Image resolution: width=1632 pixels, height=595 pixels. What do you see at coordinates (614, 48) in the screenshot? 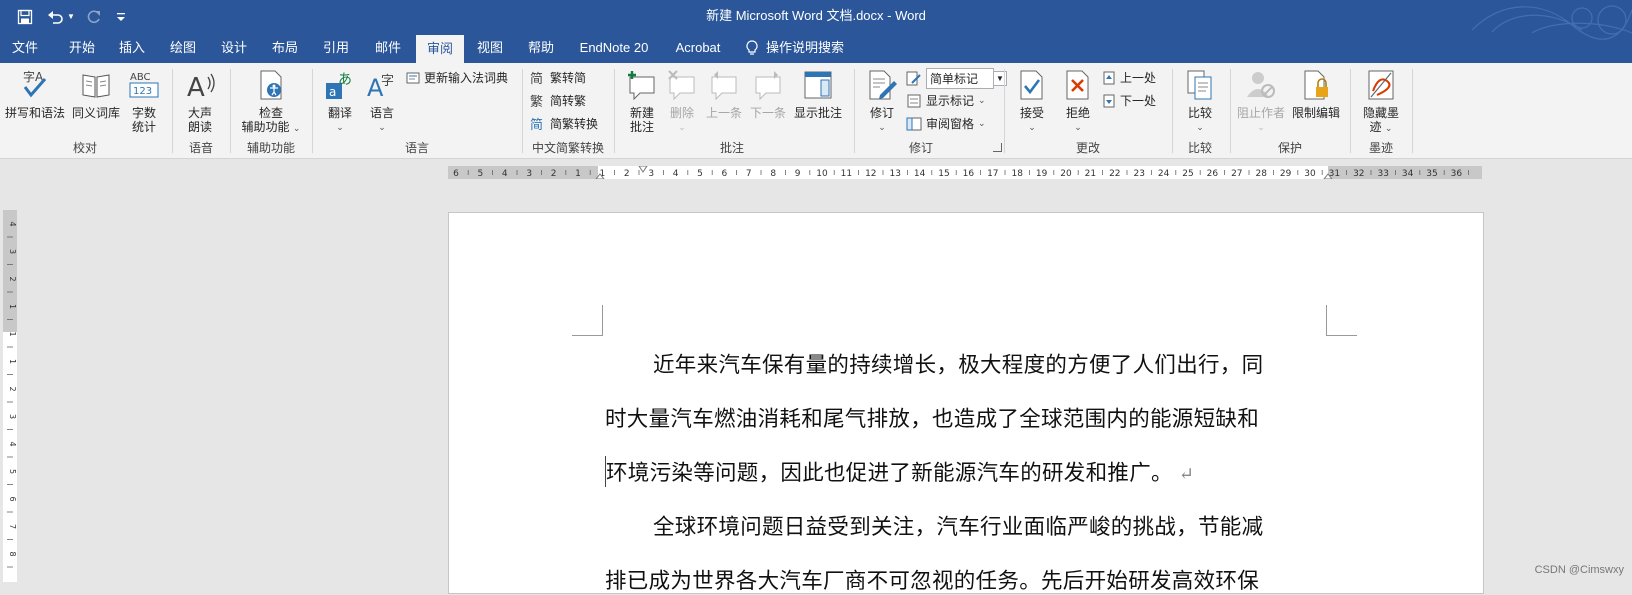
I see `tab-endnote: EndNote 20` at bounding box center [614, 48].